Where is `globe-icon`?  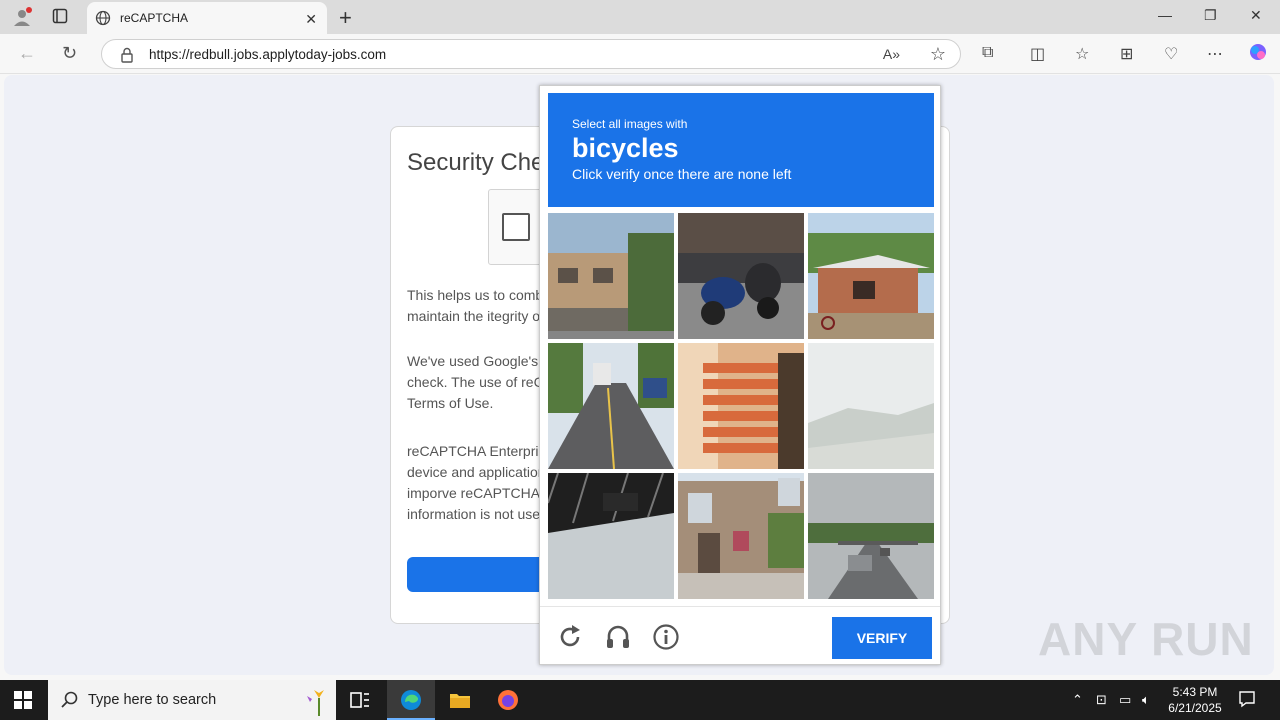
globe-icon is located at coordinates (103, 20).